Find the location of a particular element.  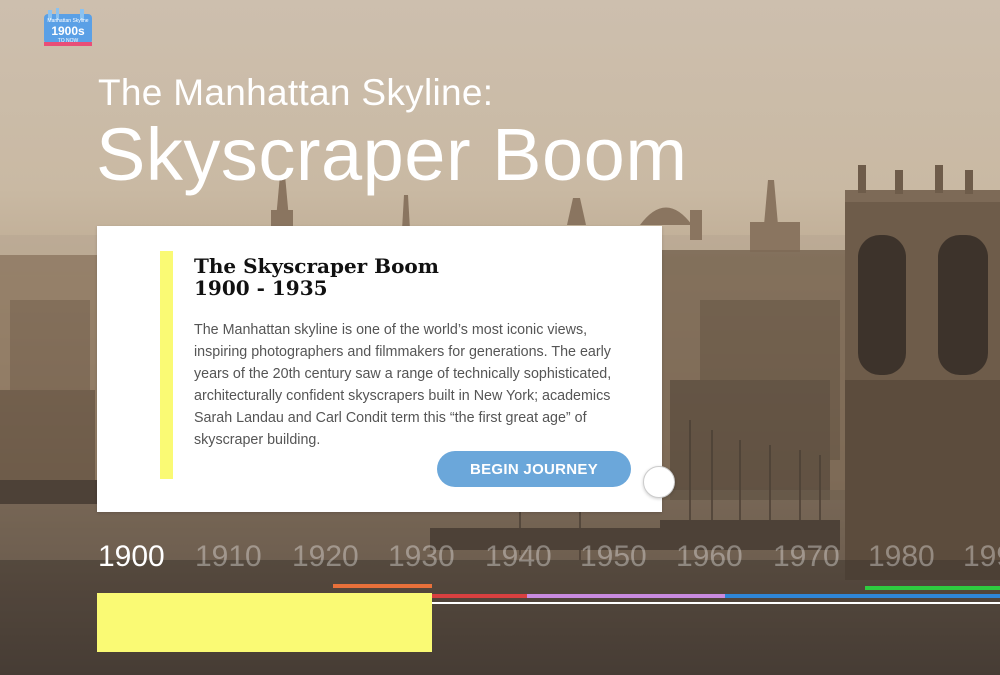

page-subtitle: The Manhattan Skyline: is located at coordinates (296, 92).